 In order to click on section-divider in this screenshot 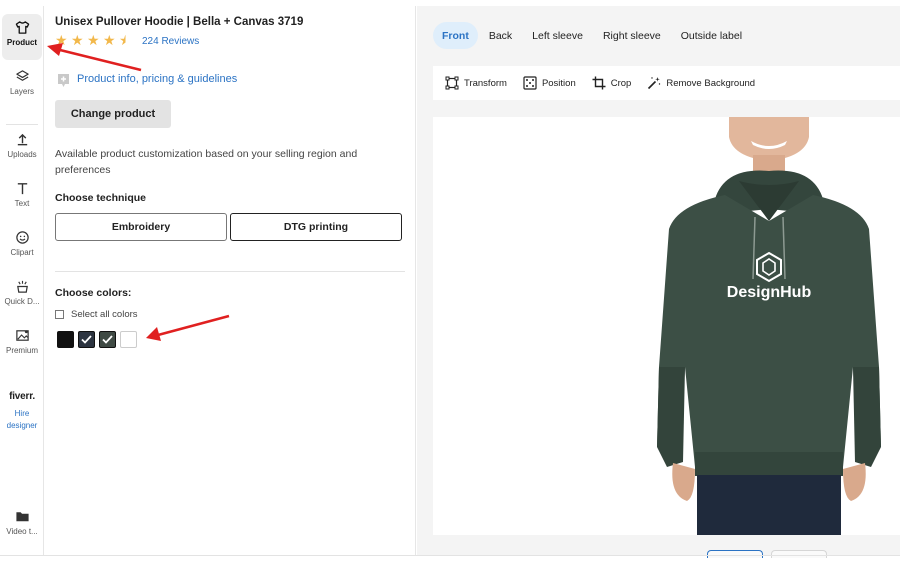, I will do `click(230, 271)`.